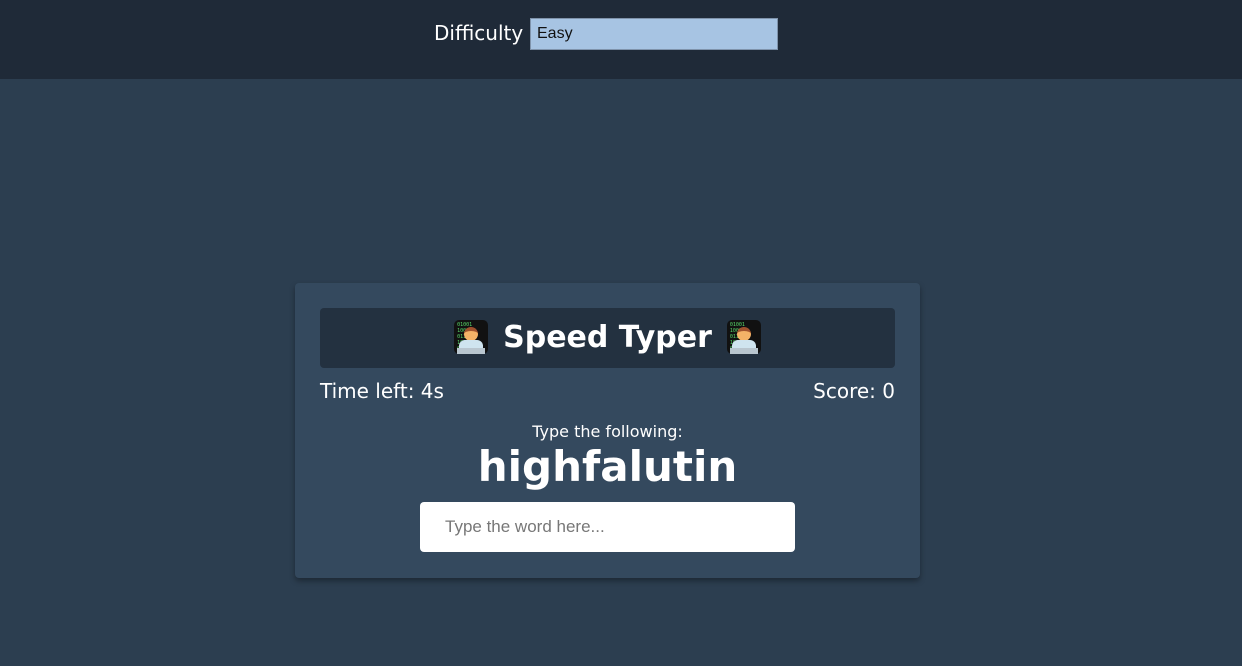  Describe the element at coordinates (654, 34) in the screenshot. I see `difficulty-select: Easy` at that location.